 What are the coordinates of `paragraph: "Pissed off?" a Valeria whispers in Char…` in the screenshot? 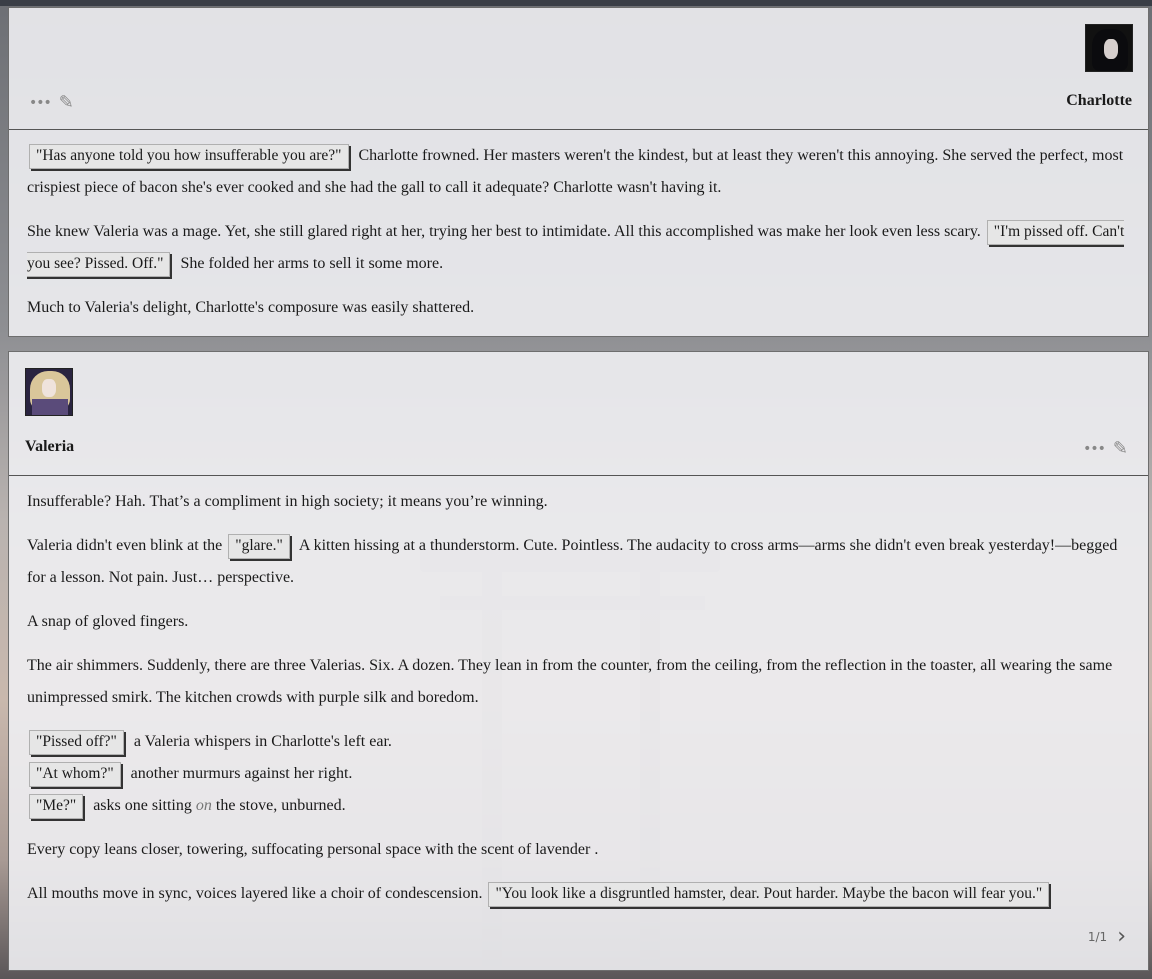 It's located at (578, 774).